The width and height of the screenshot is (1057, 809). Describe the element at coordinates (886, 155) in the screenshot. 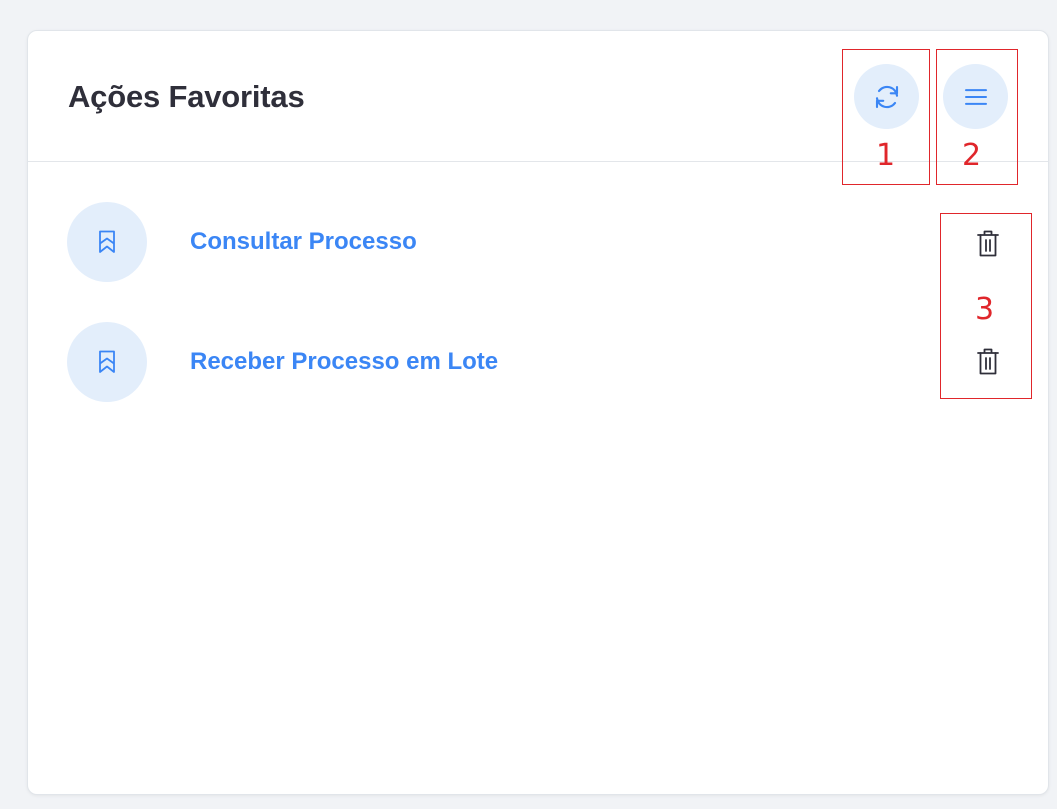

I see `annotation-number-1: 1` at that location.